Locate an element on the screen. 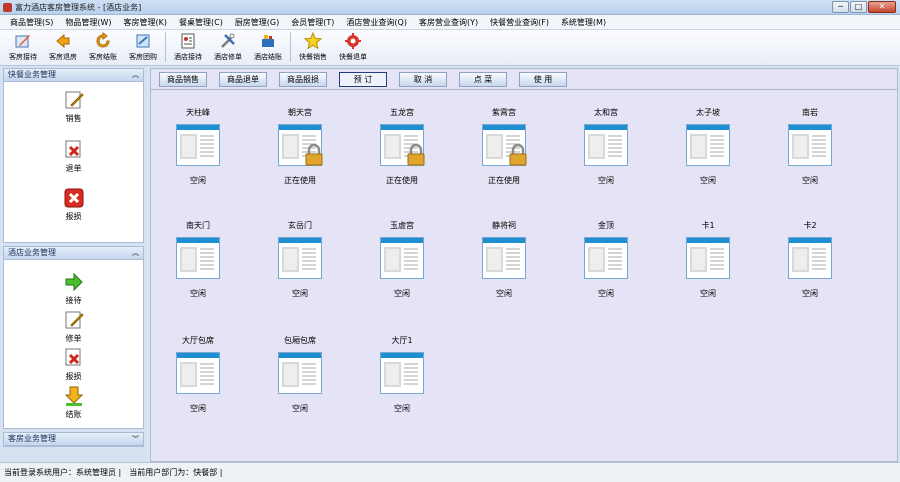 This screenshot has height=482, width=900. green-arrow-icon is located at coordinates (74, 282).